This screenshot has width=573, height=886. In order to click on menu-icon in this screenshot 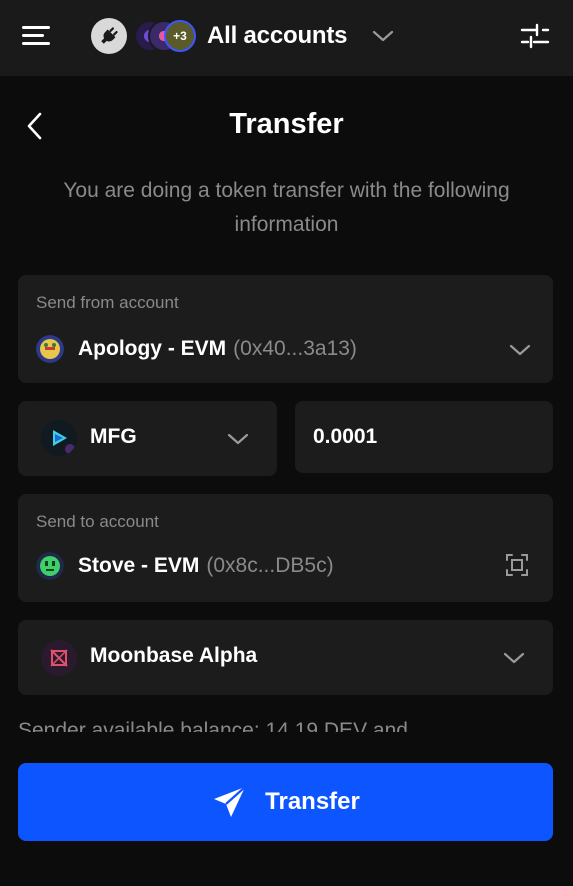, I will do `click(36, 36)`.